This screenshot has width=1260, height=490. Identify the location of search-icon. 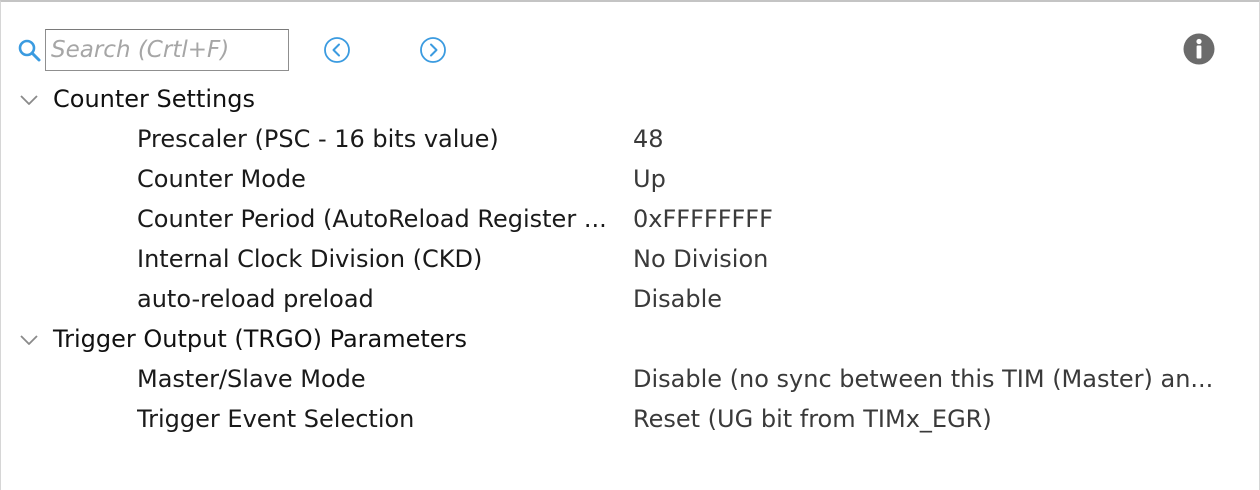
(30, 51).